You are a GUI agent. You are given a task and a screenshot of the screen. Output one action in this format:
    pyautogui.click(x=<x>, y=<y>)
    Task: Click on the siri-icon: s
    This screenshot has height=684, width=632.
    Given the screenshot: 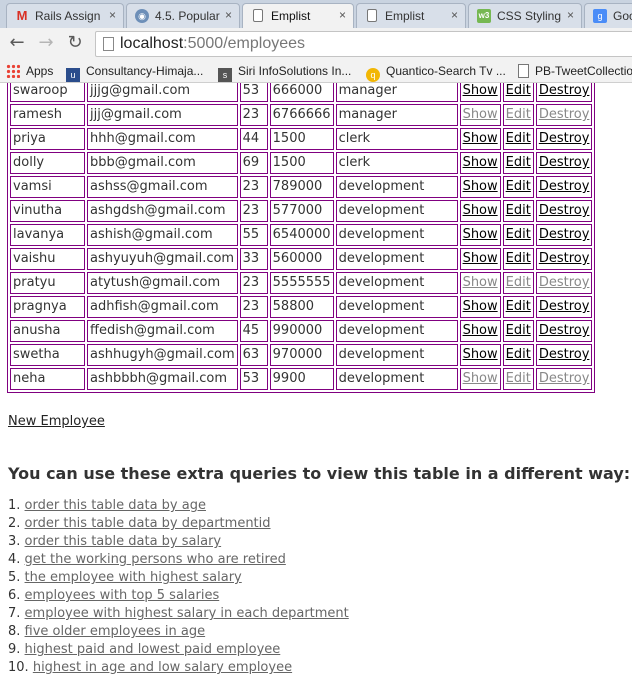 What is the action you would take?
    pyautogui.click(x=225, y=75)
    